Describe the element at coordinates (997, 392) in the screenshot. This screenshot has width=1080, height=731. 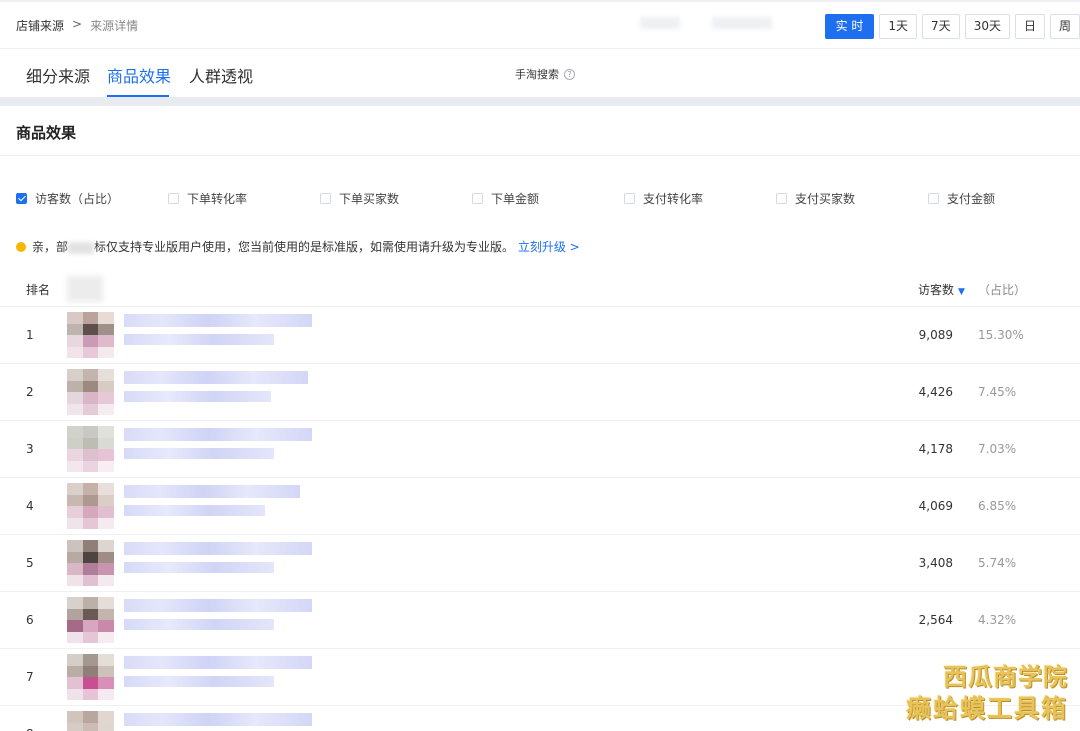
I see `row-ratio: 7.45%` at that location.